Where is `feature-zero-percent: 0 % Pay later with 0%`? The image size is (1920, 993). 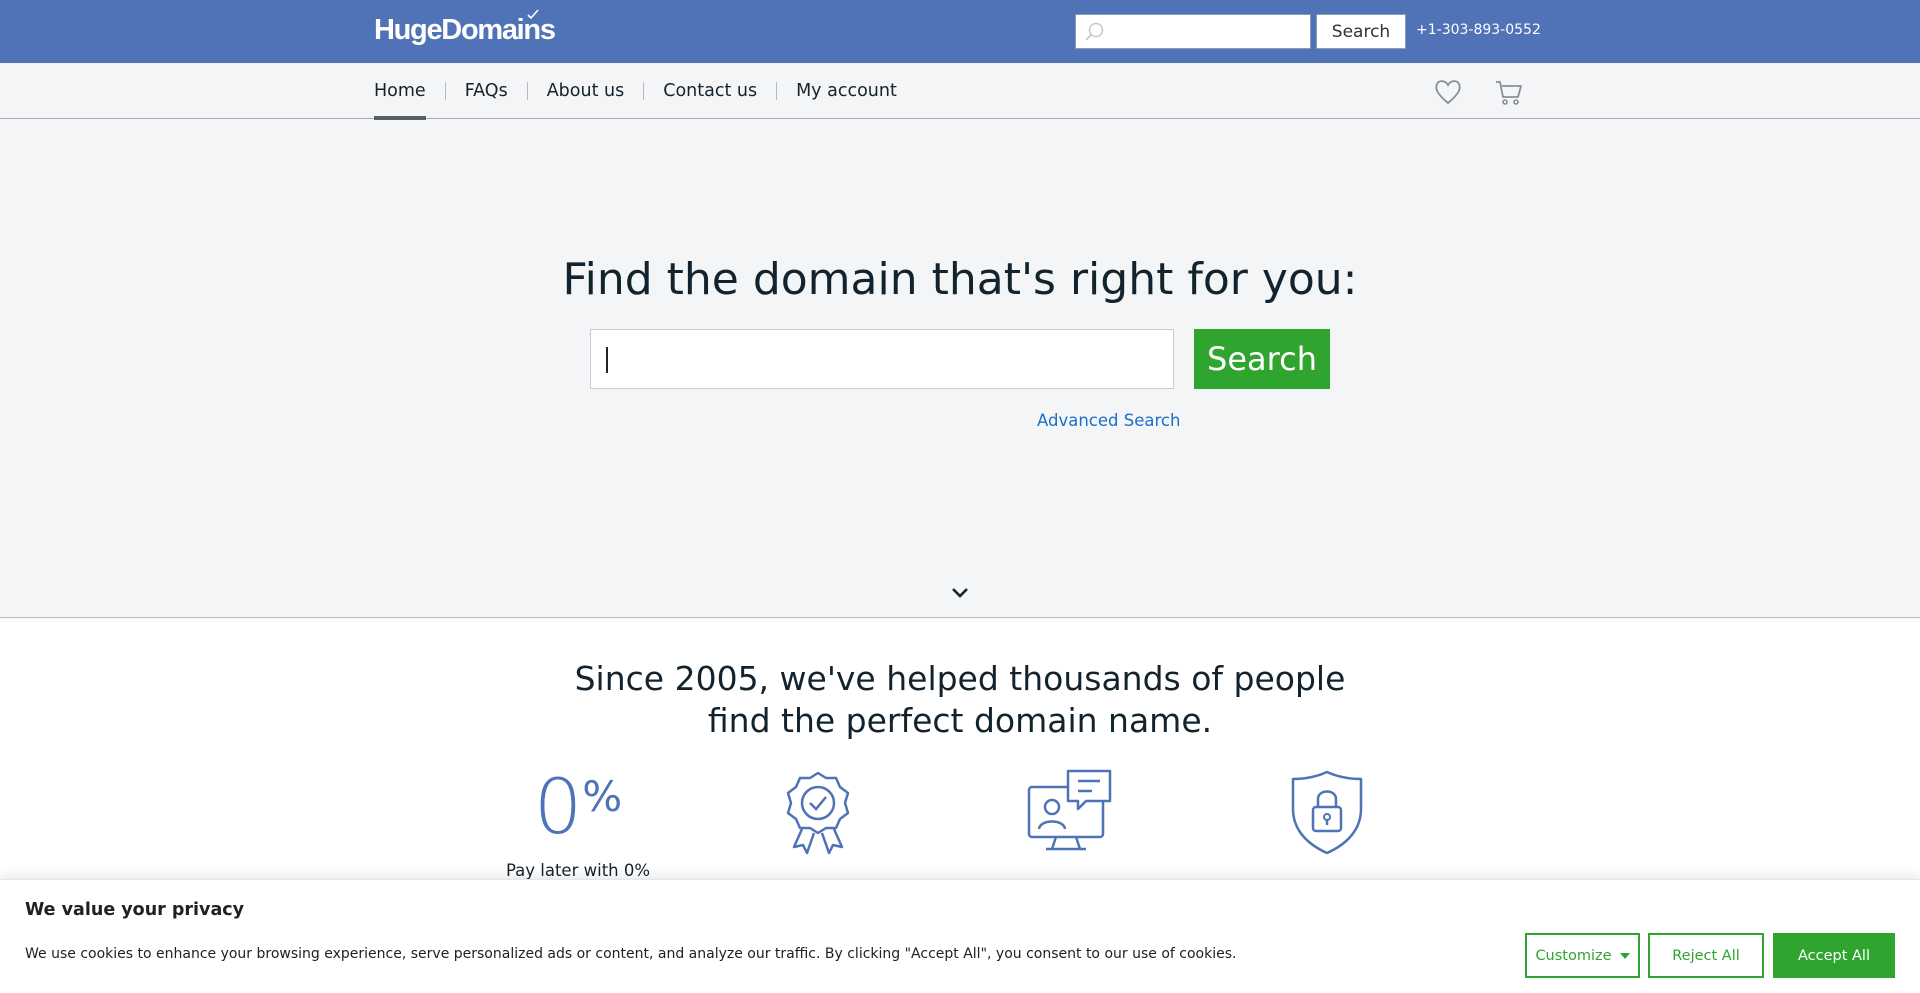
feature-zero-percent: 0 % Pay later with 0% is located at coordinates (578, 825).